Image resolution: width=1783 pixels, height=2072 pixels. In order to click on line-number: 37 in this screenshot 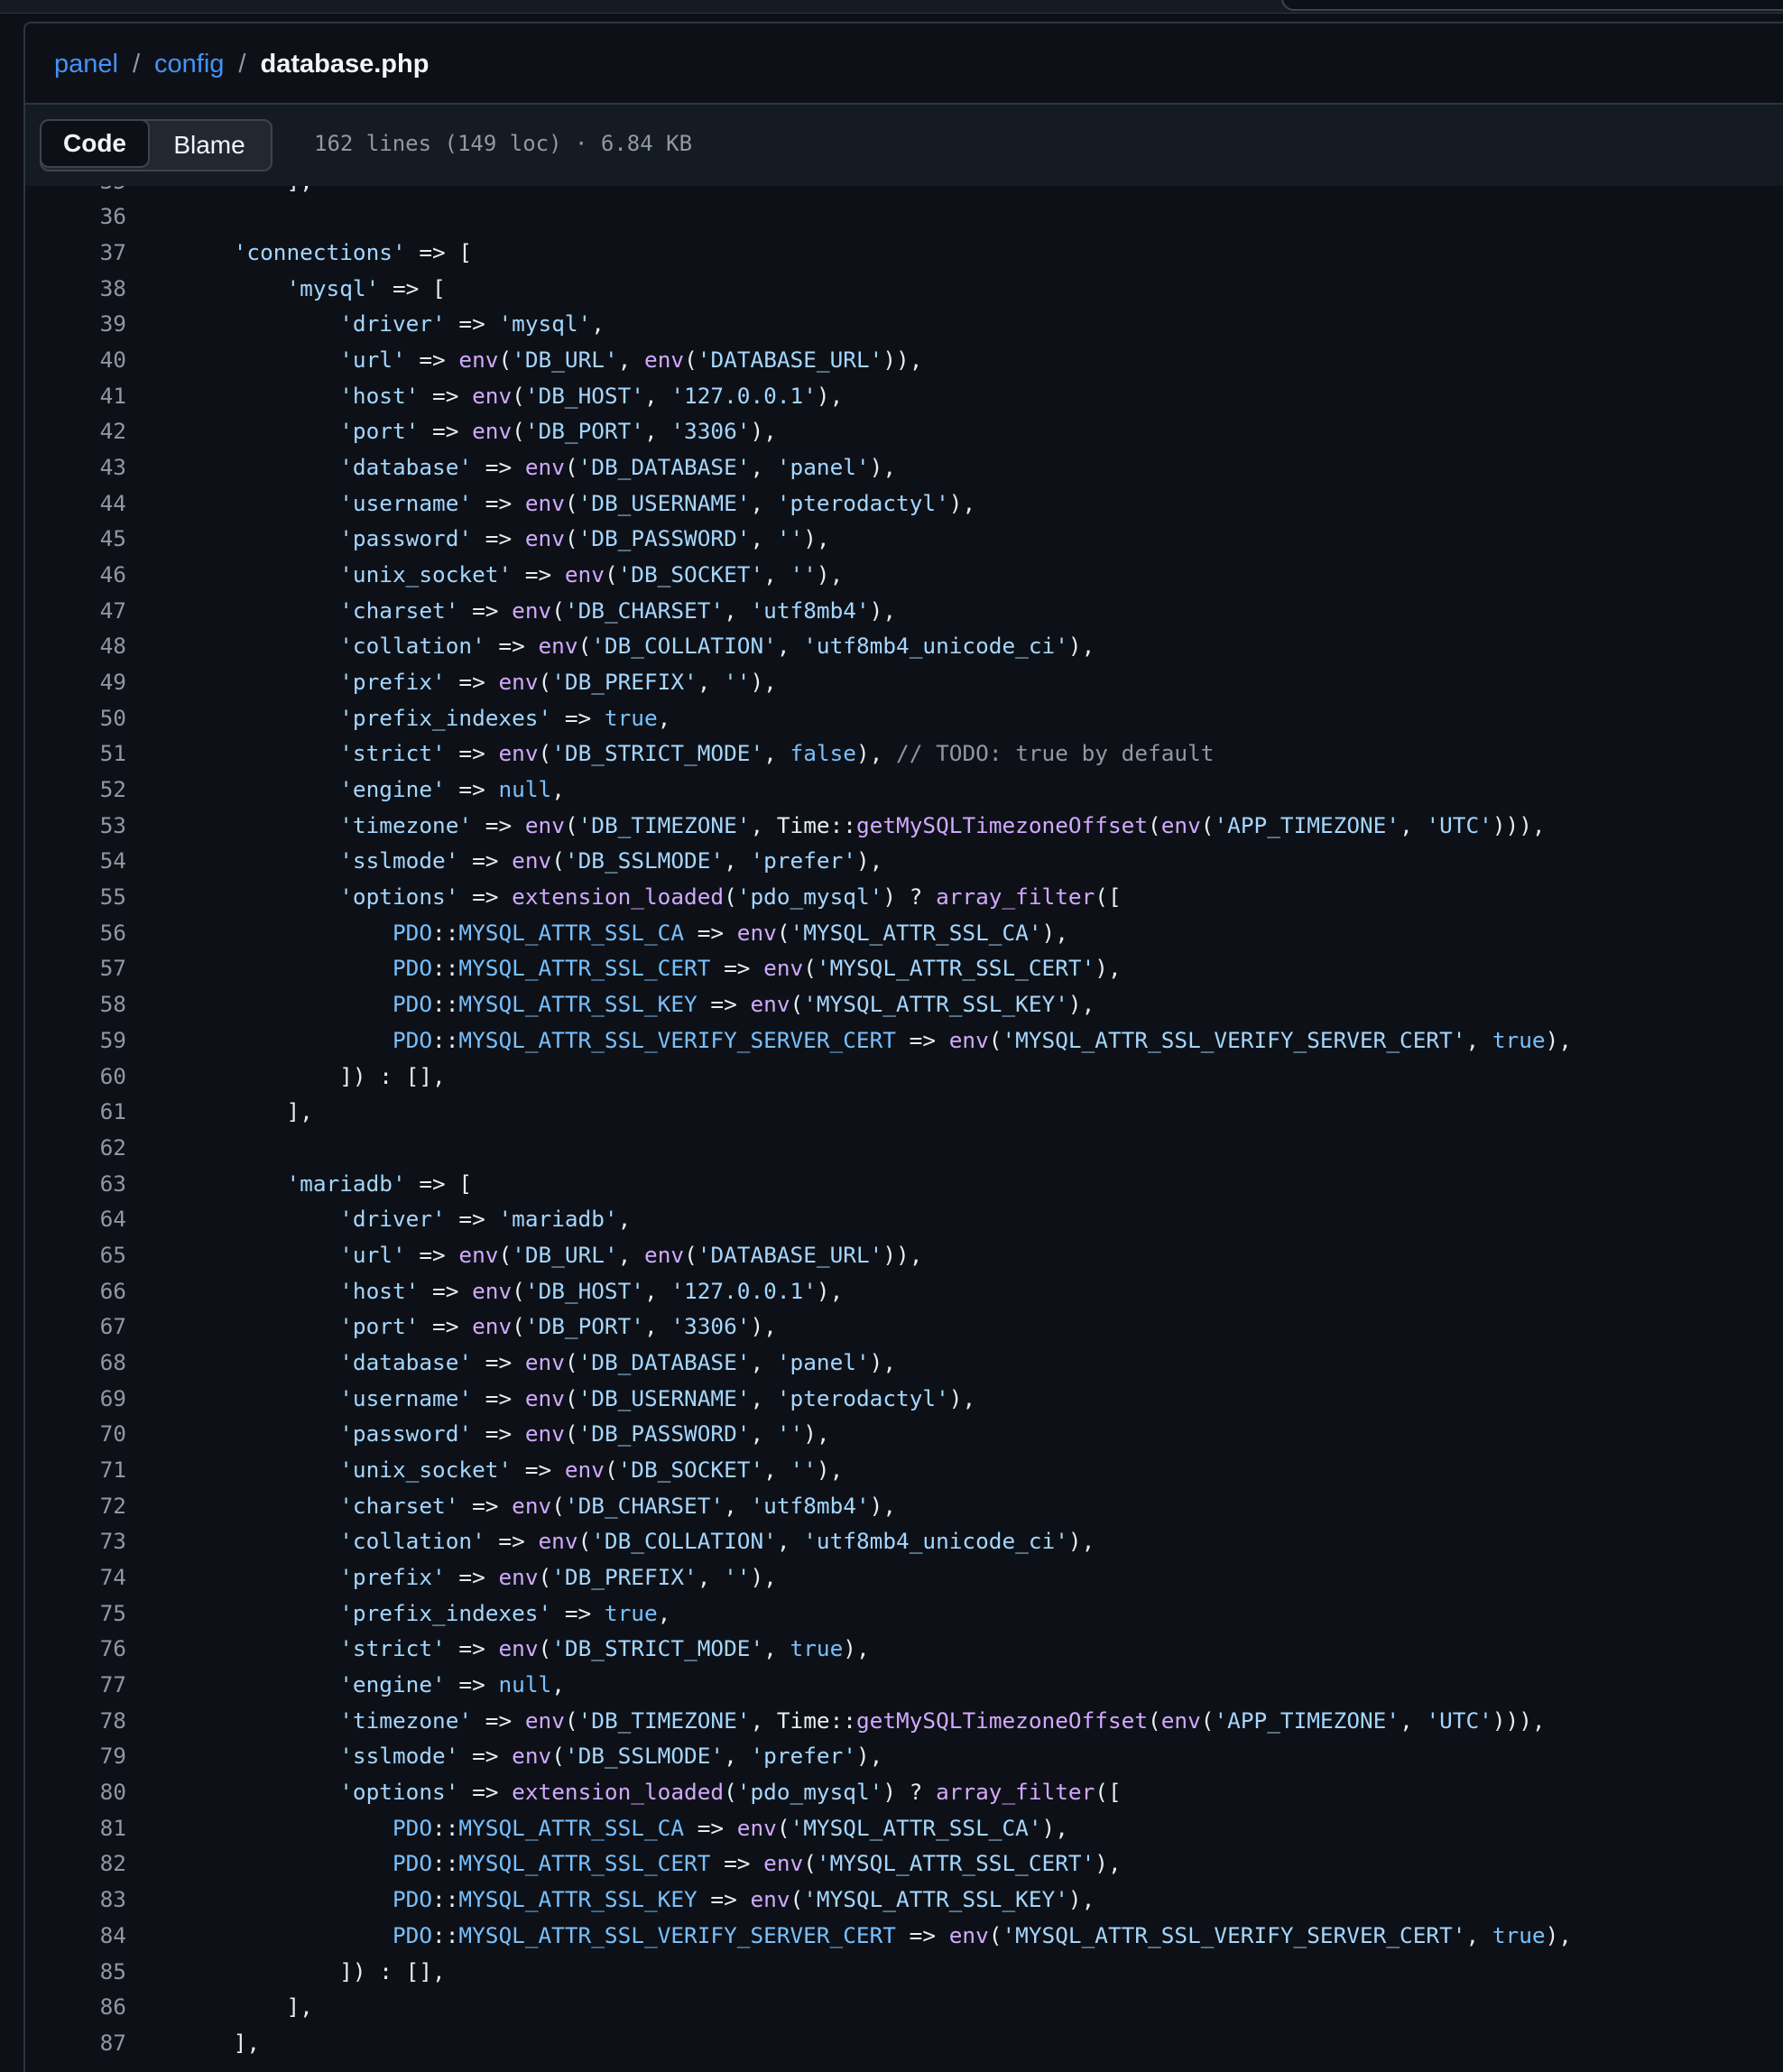, I will do `click(75, 252)`.